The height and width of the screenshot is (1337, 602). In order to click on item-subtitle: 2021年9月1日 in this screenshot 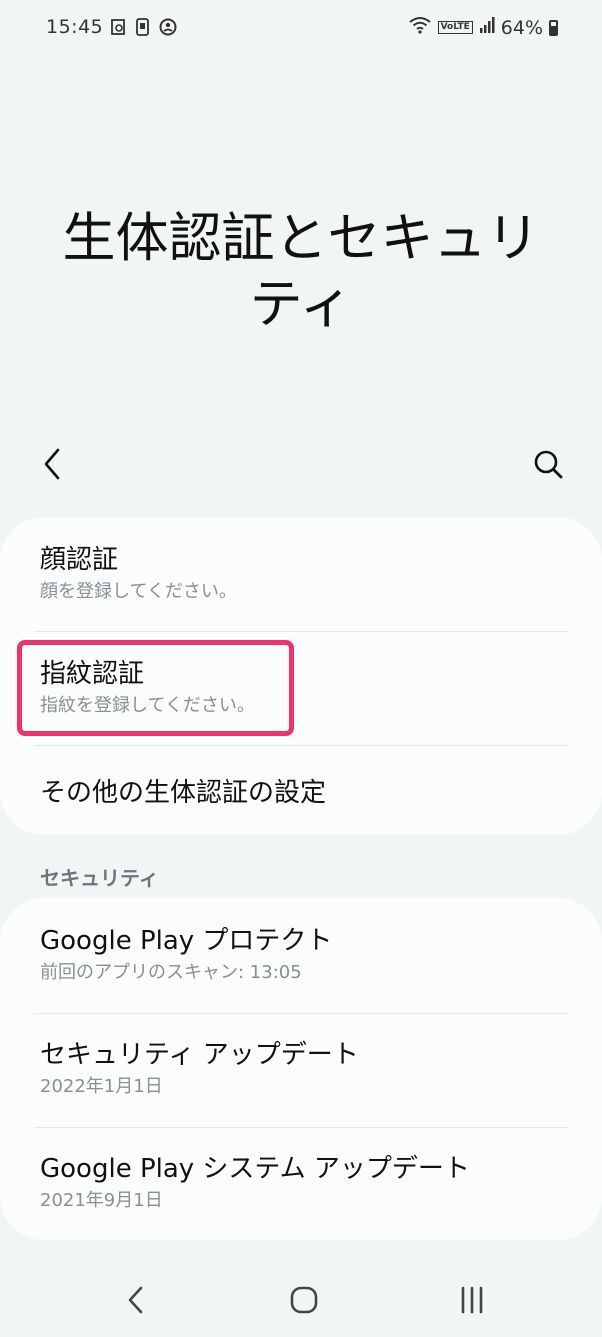, I will do `click(101, 1200)`.